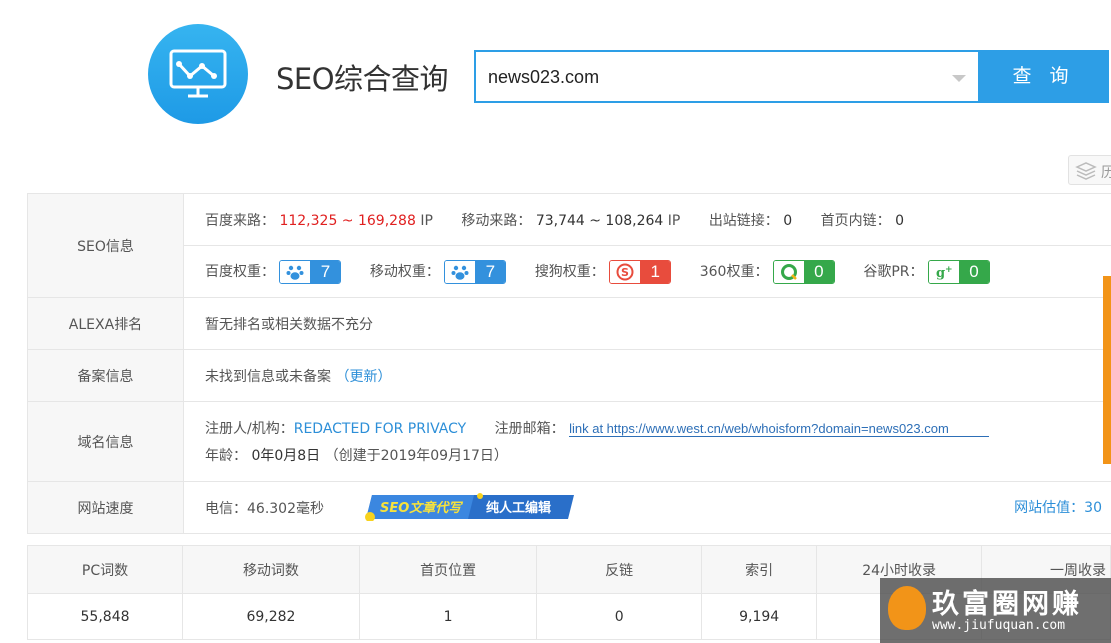  What do you see at coordinates (347, 221) in the screenshot?
I see `baidu-traffic-value: 112,325 ~ 169,288` at bounding box center [347, 221].